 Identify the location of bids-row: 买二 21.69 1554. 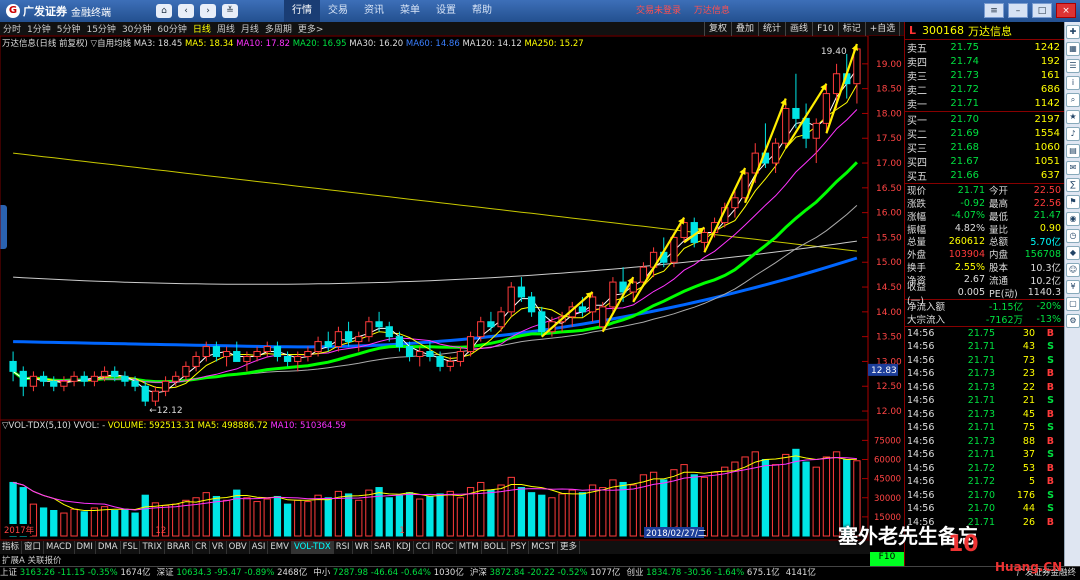
(984, 133).